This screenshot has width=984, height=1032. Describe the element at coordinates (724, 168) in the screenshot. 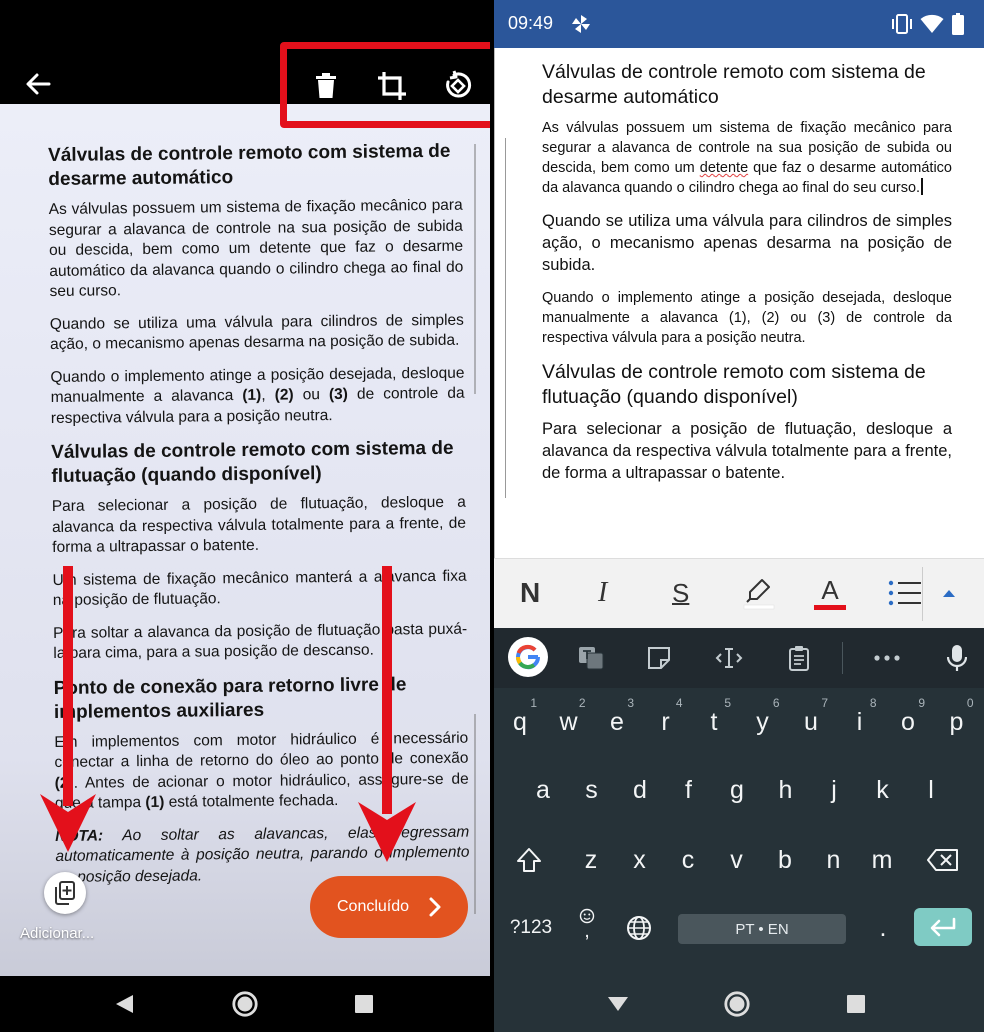

I see `misspelled-word: detente` at that location.